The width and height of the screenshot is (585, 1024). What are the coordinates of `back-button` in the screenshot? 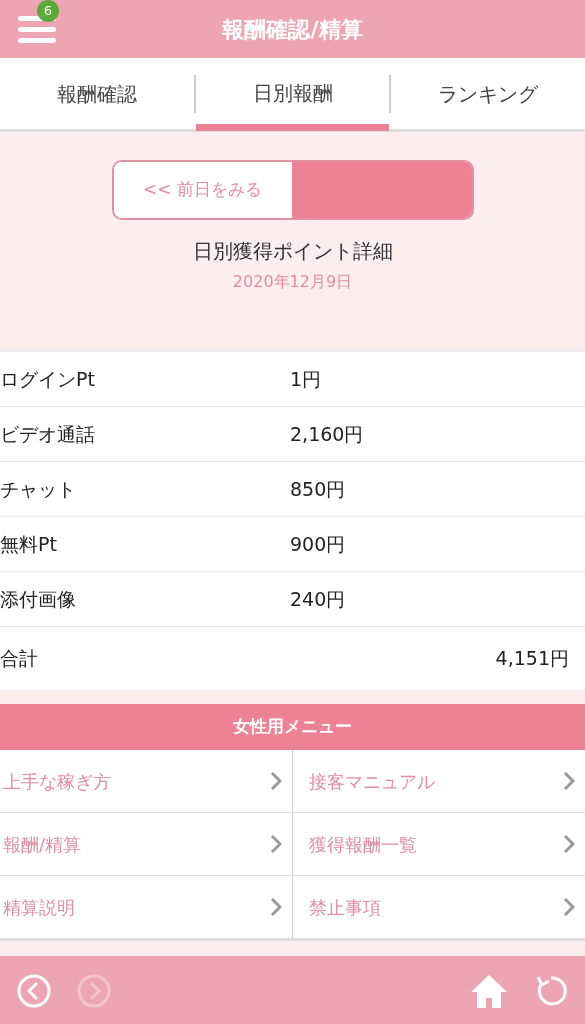 It's located at (34, 990).